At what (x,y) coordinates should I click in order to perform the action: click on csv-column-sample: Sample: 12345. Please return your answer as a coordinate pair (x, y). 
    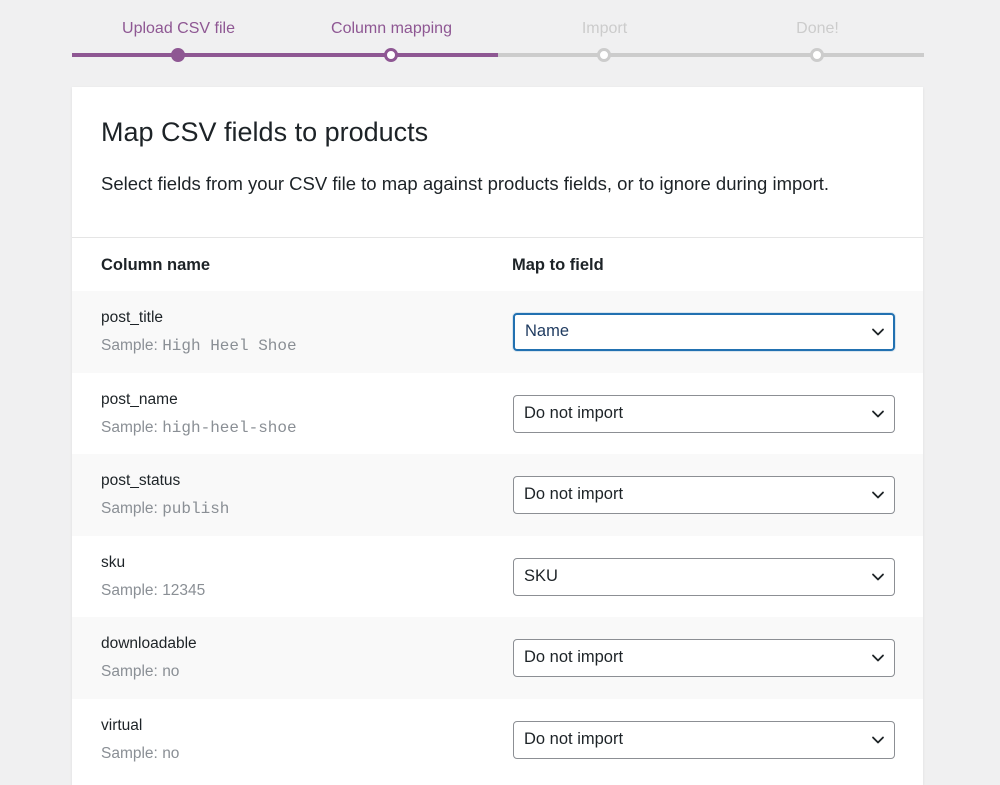
    Looking at the image, I should click on (153, 591).